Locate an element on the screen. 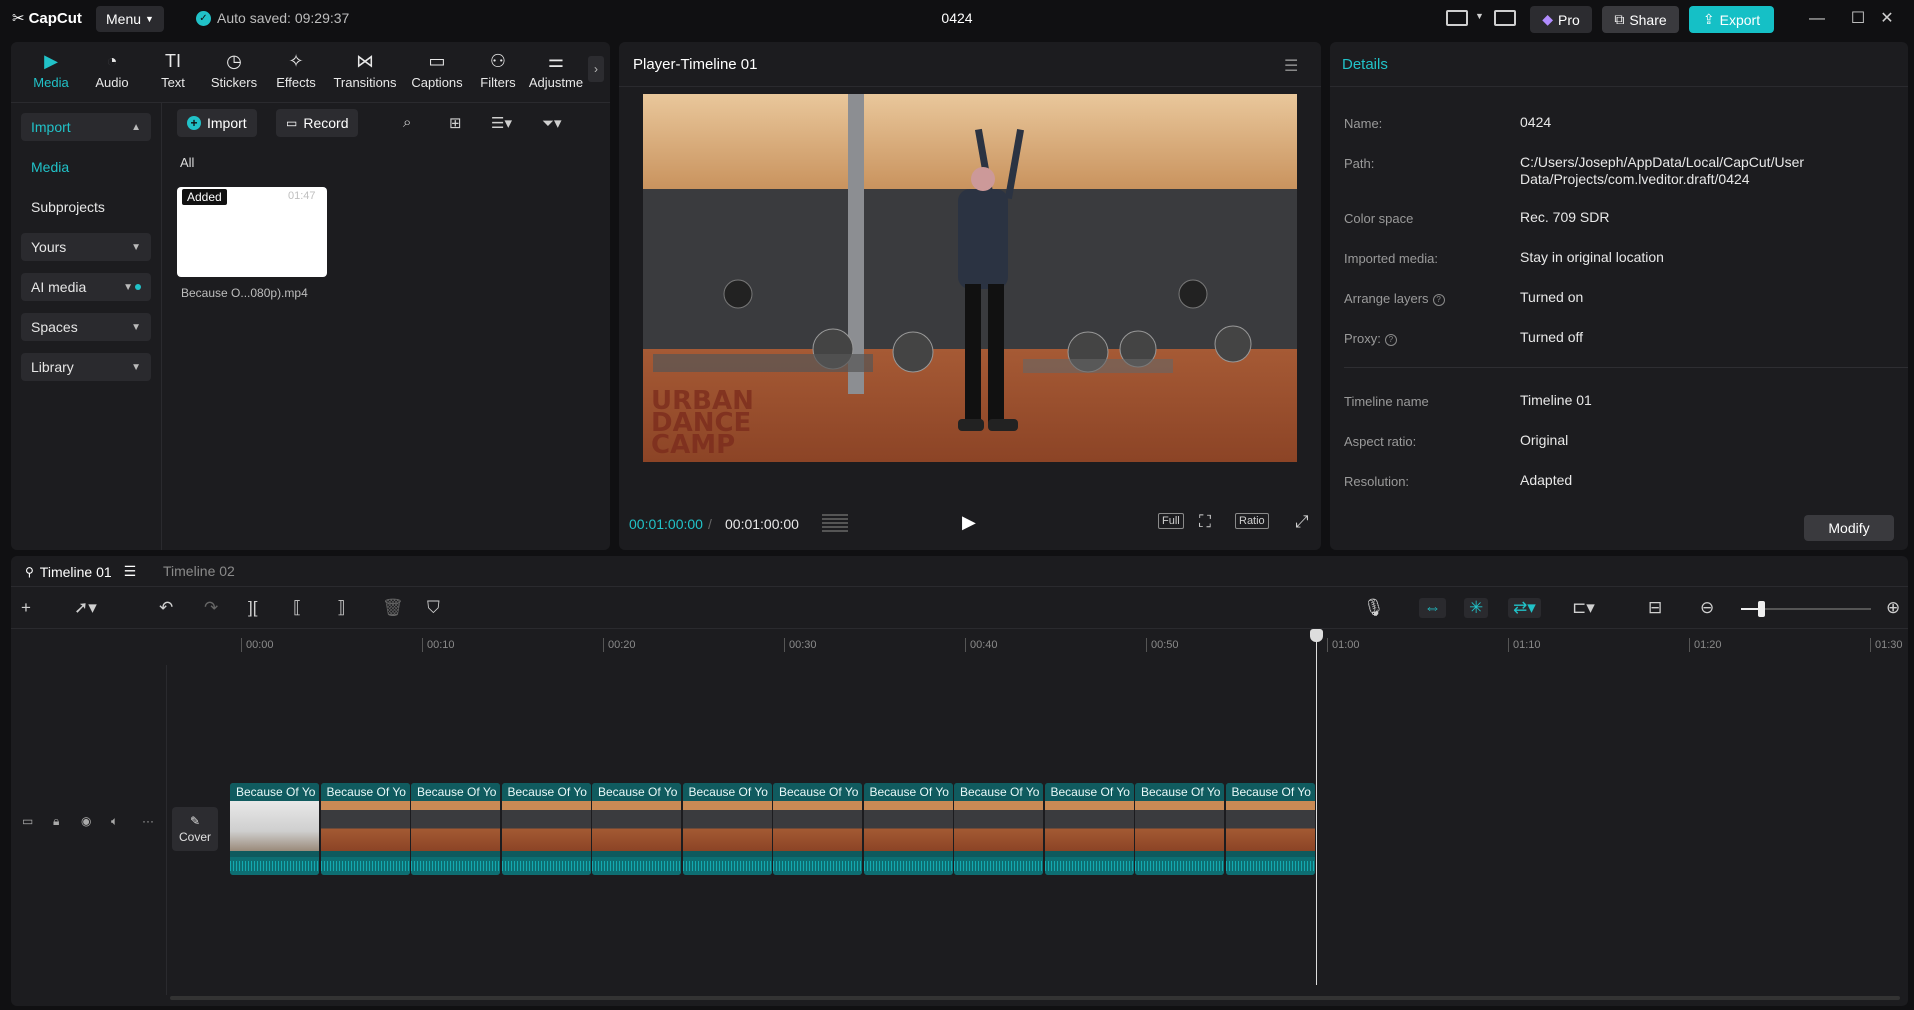  sort-icon: ☰▾ is located at coordinates (501, 123).